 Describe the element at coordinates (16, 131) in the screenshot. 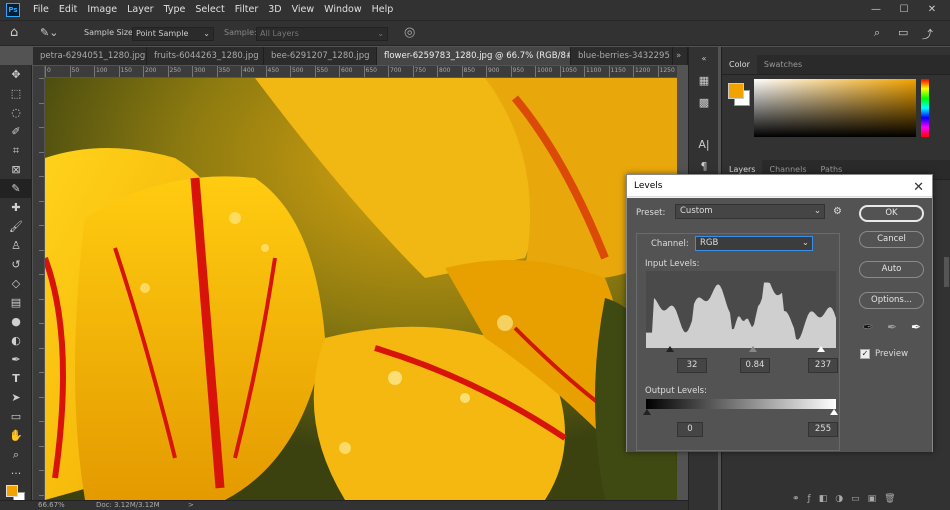

I see `quick-selection-tool-icon: ✐` at that location.